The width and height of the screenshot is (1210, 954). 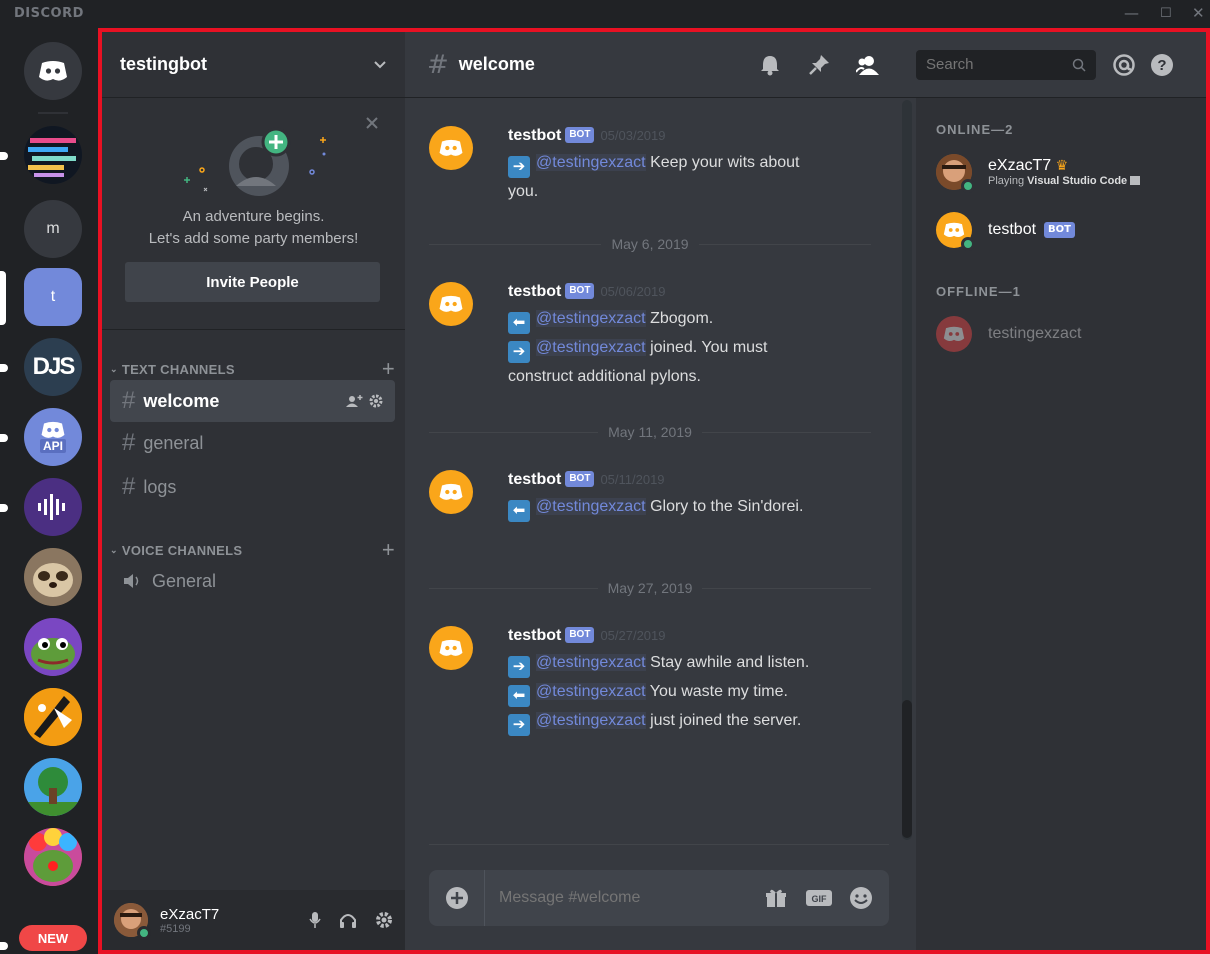 What do you see at coordinates (315, 920) in the screenshot?
I see `microphone-icon` at bounding box center [315, 920].